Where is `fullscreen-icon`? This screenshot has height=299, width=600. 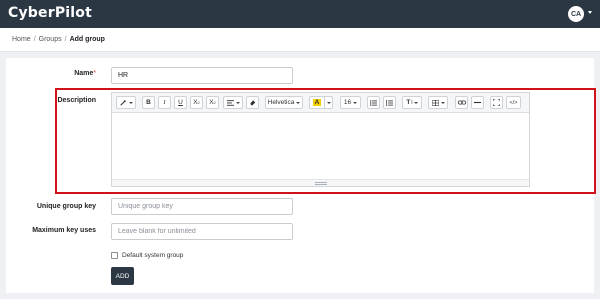
fullscreen-icon is located at coordinates (496, 102).